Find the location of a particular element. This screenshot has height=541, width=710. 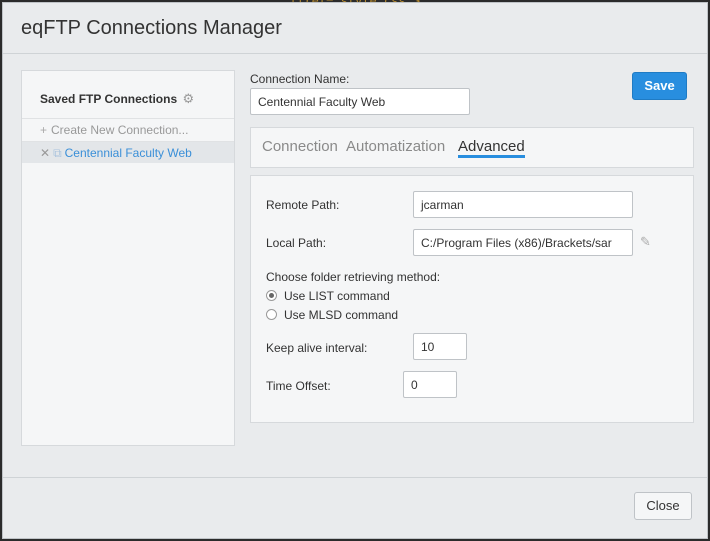

sidebar-item-centennial-faculty-web: ✕ ⧉ Centennial Faculty Web is located at coordinates (128, 152).